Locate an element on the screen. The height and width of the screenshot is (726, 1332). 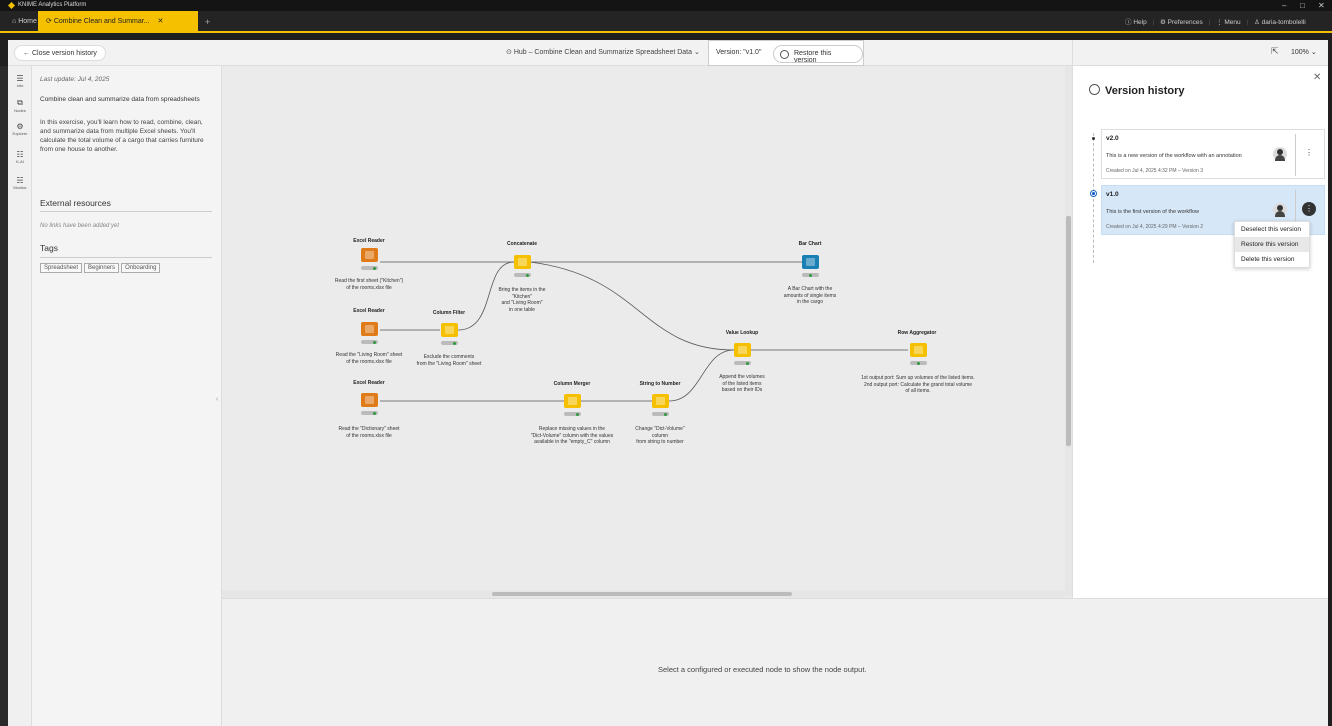
node-title: Concatenate is located at coordinates (521, 244).